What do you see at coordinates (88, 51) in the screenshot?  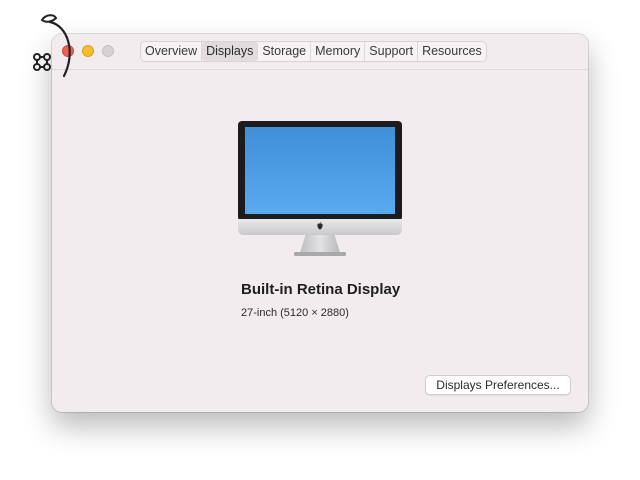 I see `minimize-button` at bounding box center [88, 51].